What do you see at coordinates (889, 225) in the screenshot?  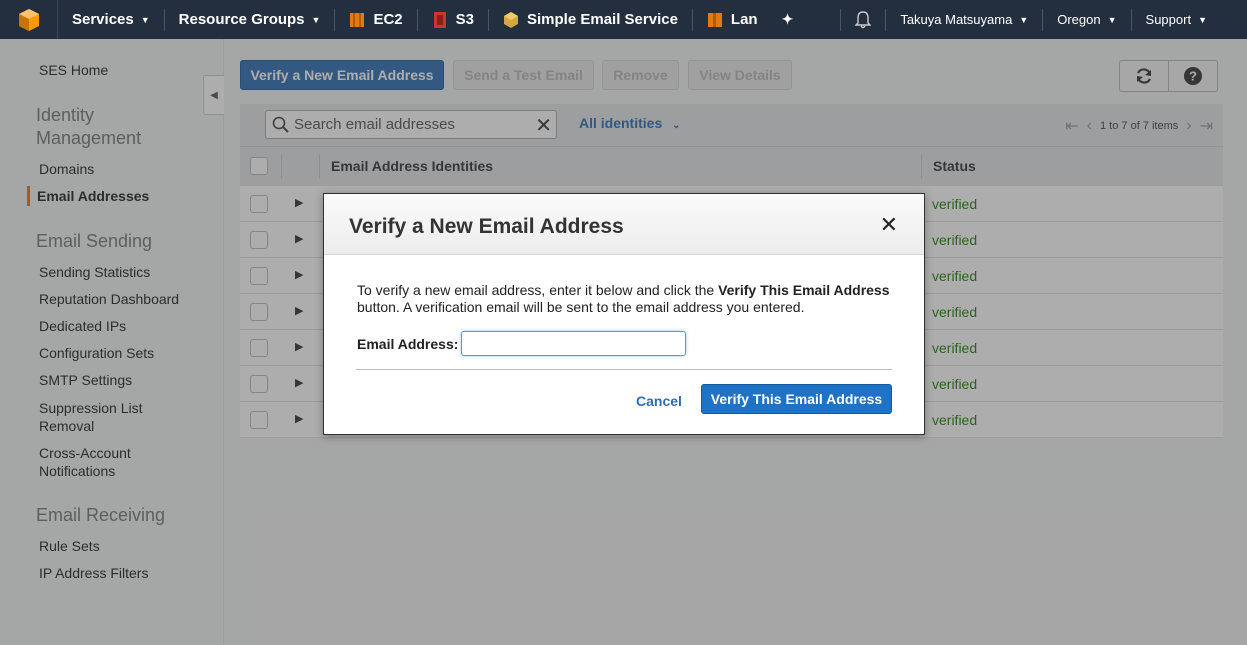 I see `close-icon: ✕` at bounding box center [889, 225].